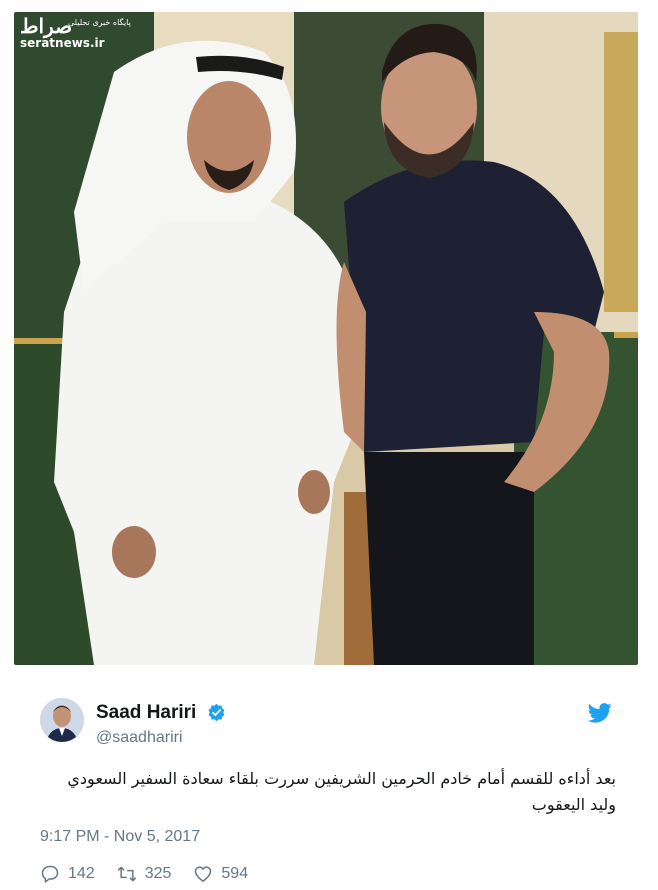 The height and width of the screenshot is (890, 658). What do you see at coordinates (126, 874) in the screenshot?
I see `retweet-icon` at bounding box center [126, 874].